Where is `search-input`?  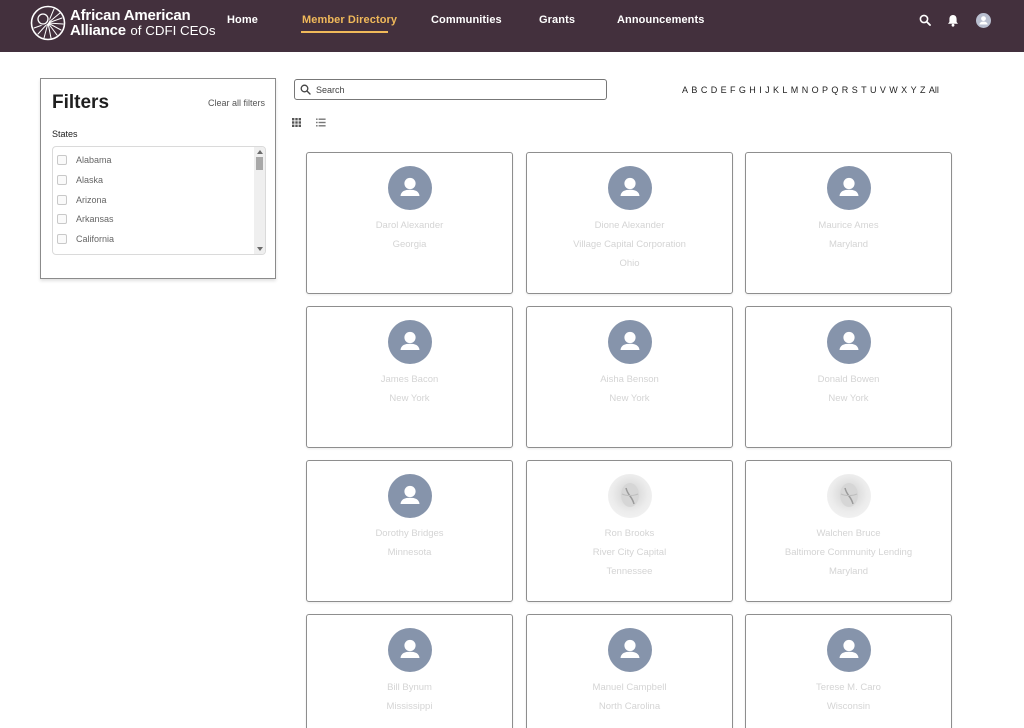
search-input is located at coordinates (458, 89).